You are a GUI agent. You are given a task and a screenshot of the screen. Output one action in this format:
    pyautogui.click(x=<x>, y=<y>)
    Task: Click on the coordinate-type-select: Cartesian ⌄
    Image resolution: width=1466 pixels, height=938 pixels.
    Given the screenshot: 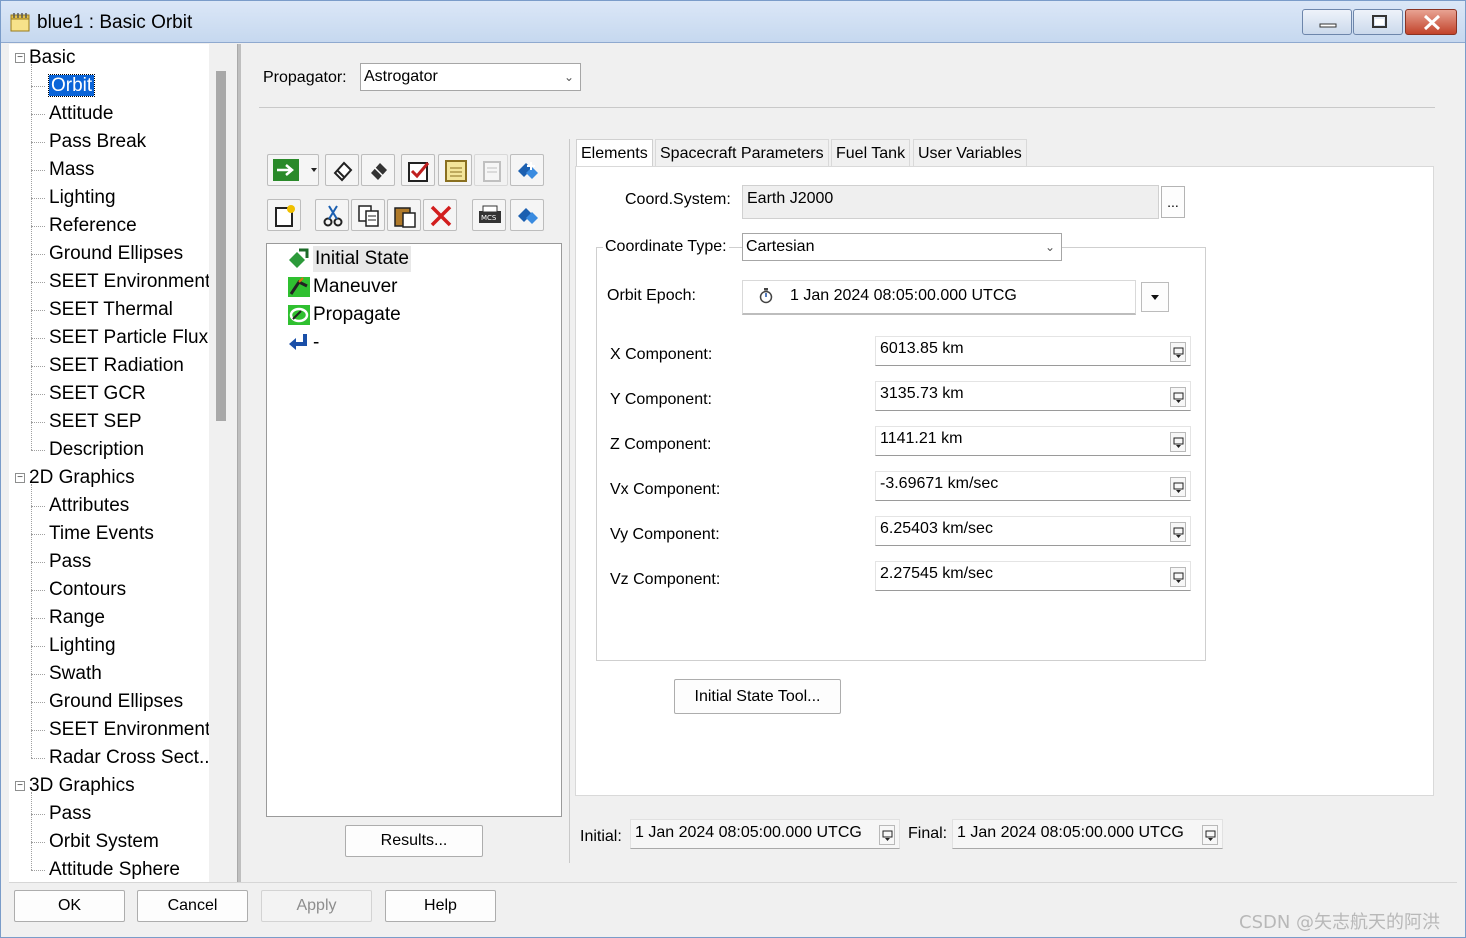 What is the action you would take?
    pyautogui.click(x=902, y=247)
    